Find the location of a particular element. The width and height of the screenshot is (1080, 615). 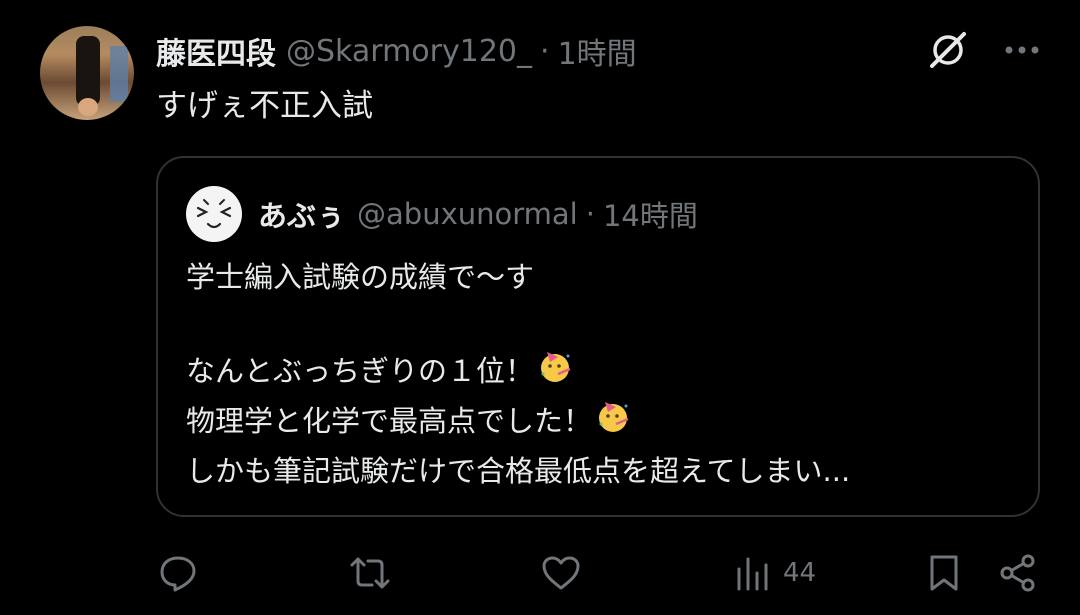

author-handle: @Skarmory120_ is located at coordinates (409, 51).